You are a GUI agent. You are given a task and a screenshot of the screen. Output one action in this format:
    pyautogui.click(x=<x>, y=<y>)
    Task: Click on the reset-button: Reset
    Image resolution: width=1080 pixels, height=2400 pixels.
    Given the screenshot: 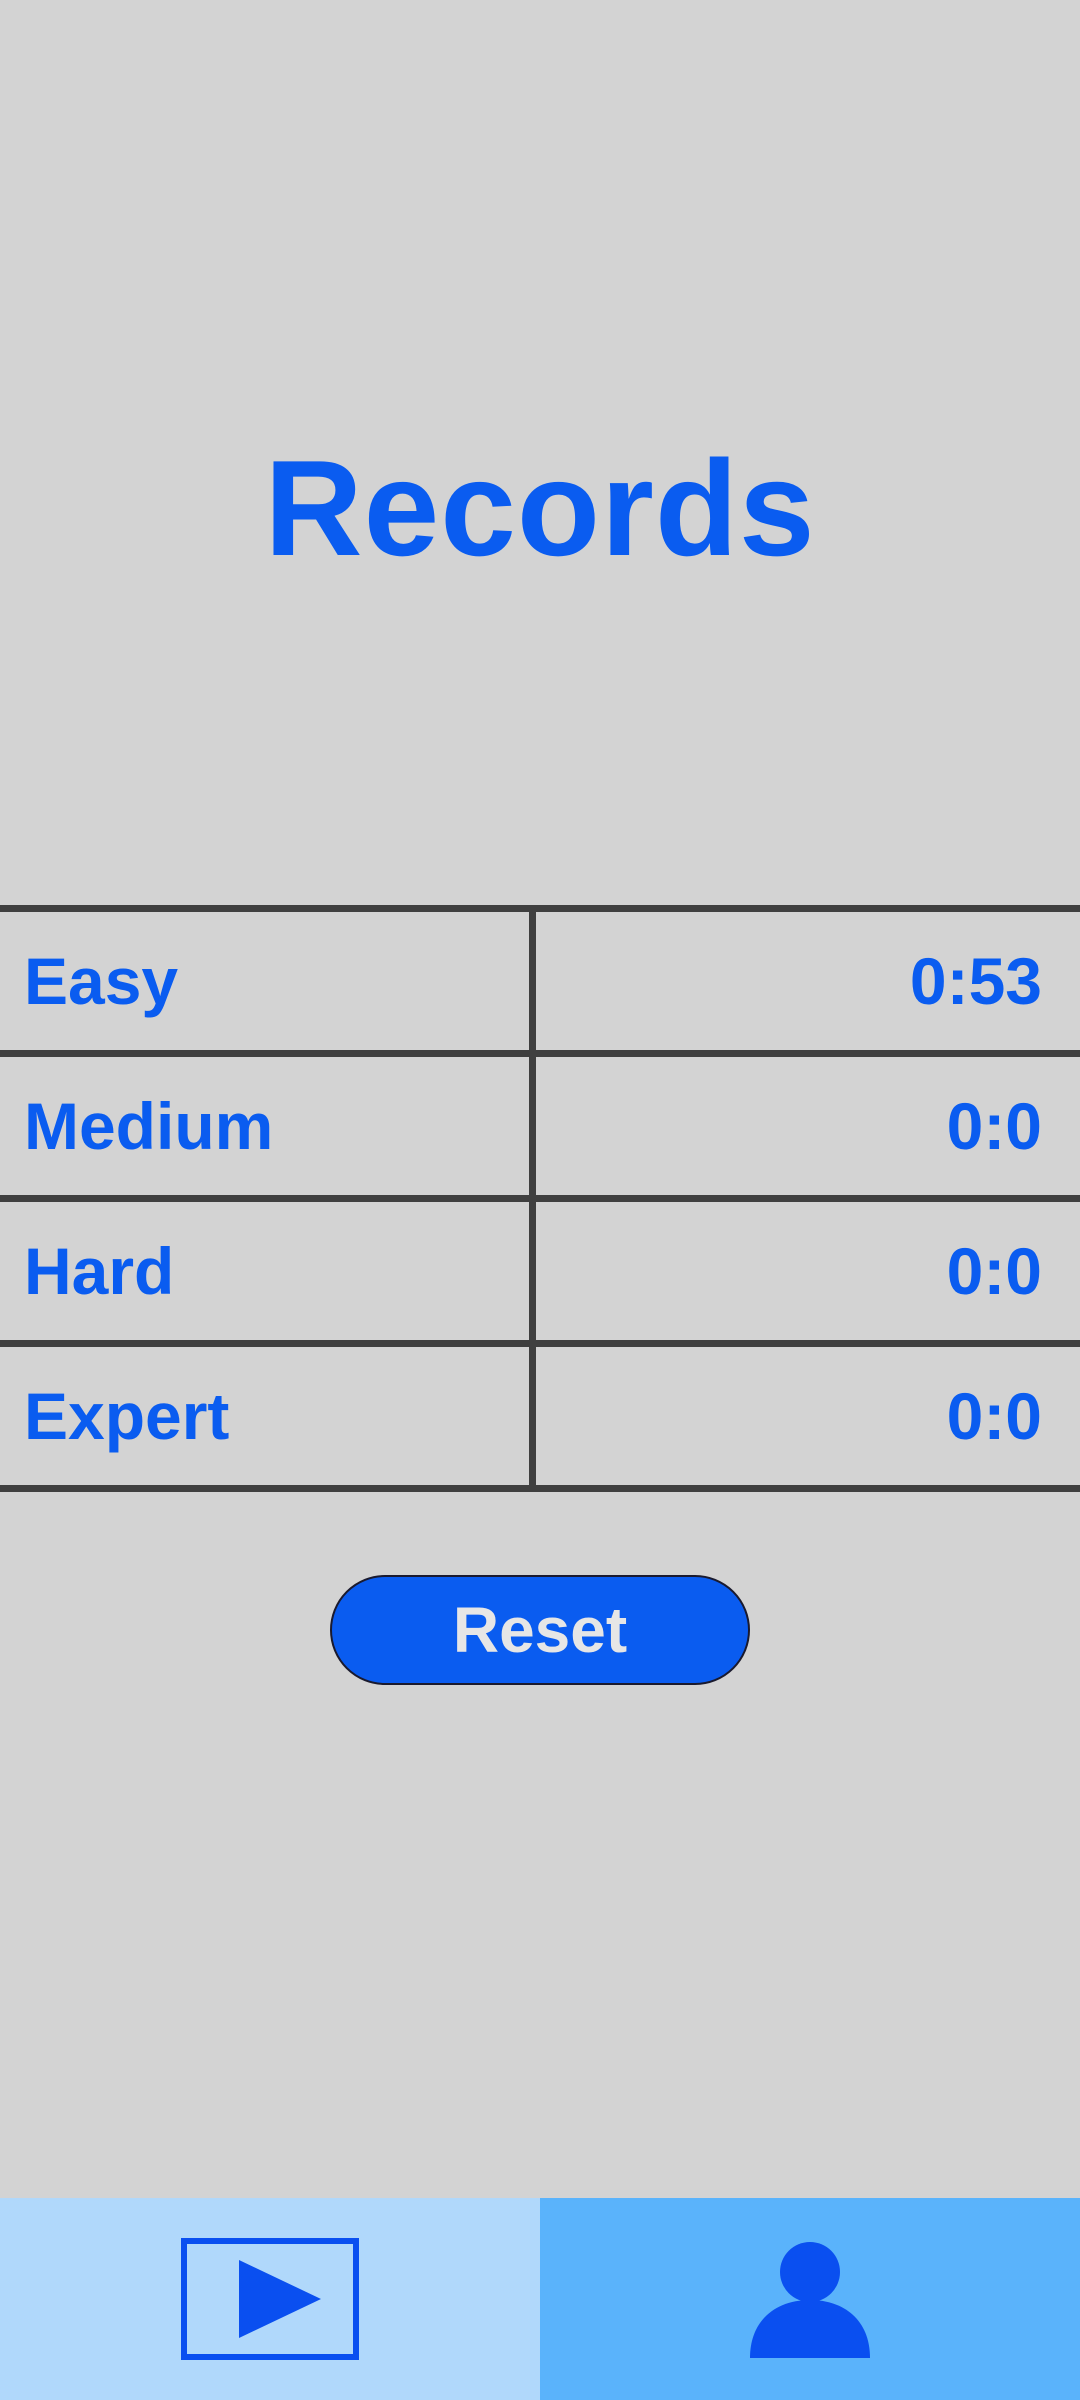 What is the action you would take?
    pyautogui.click(x=540, y=1630)
    